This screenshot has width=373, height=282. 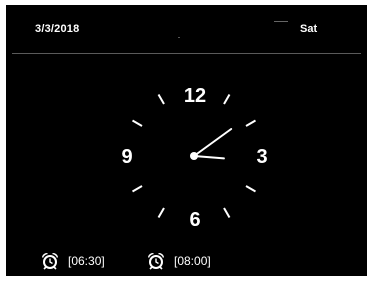 I want to click on alarm-bar: [06:30] [08:00], so click(x=186, y=260).